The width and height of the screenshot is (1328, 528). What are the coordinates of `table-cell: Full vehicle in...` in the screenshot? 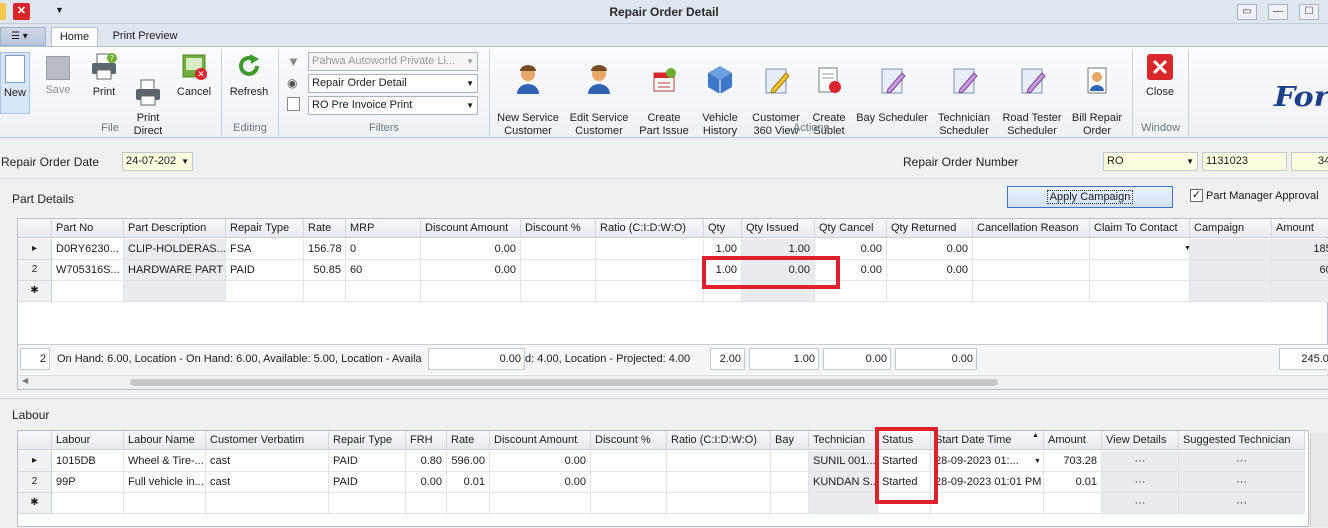 It's located at (165, 482).